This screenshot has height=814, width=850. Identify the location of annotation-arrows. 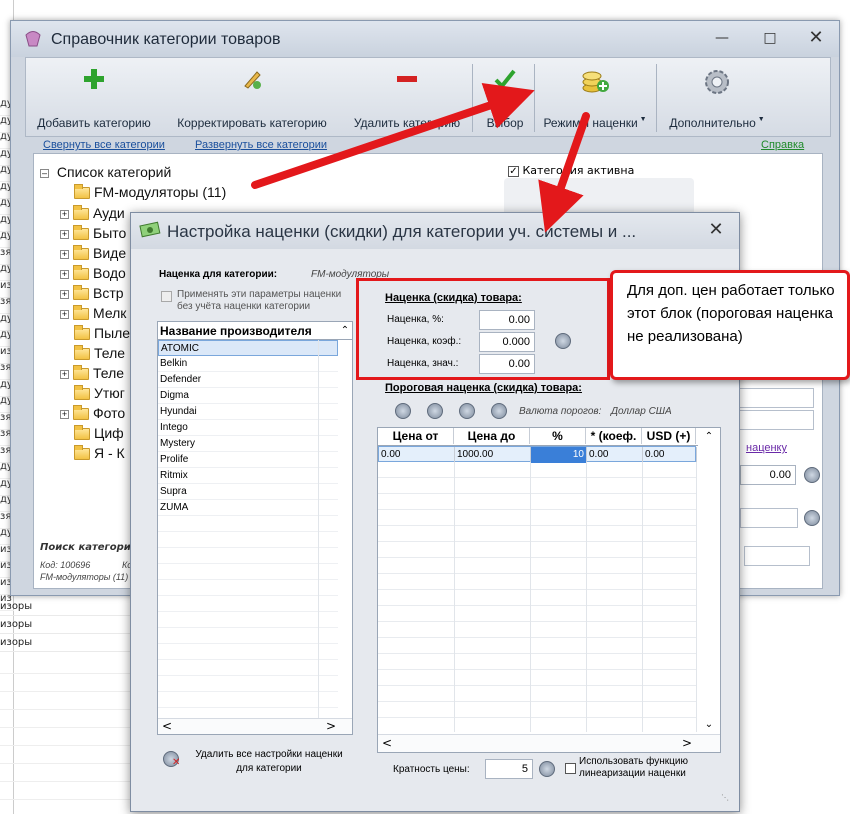
(420, 157).